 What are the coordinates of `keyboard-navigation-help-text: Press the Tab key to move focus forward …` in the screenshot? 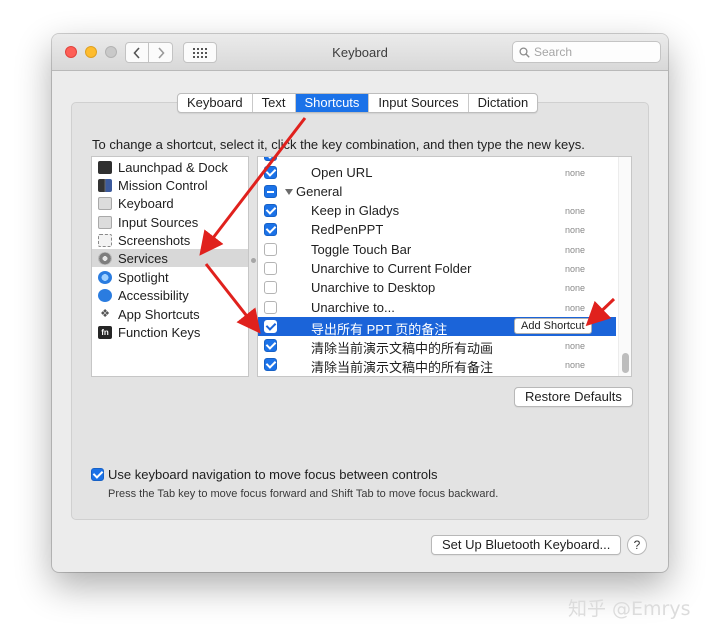 It's located at (303, 494).